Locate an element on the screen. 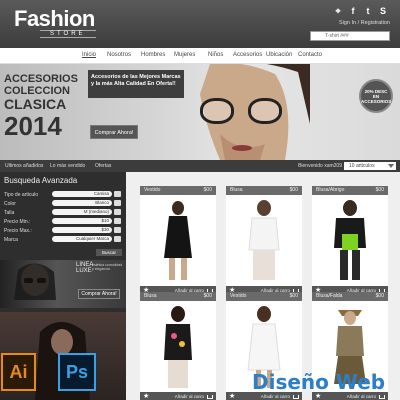 The width and height of the screenshot is (400, 400). caption-diseno-web: Diseño Web is located at coordinates (319, 382).